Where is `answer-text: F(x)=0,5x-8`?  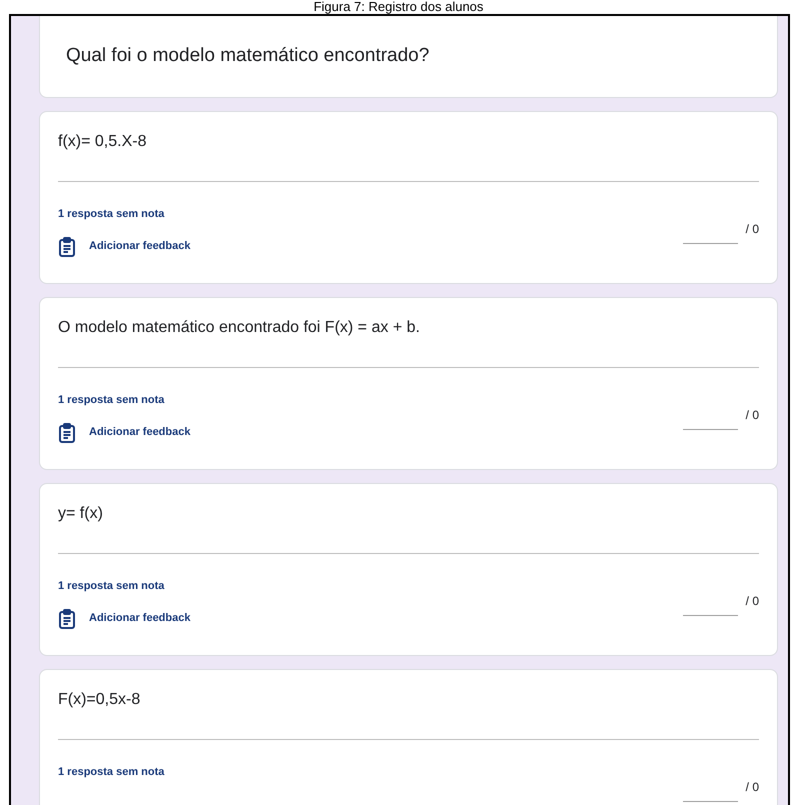
answer-text: F(x)=0,5x-8 is located at coordinates (408, 705).